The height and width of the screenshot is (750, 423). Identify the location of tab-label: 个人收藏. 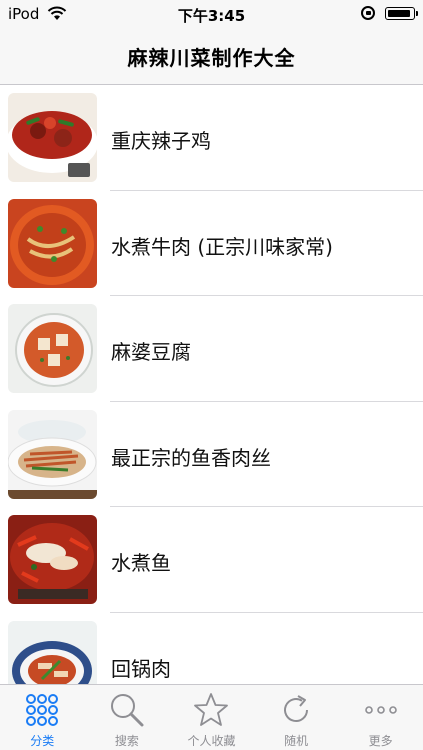
(211, 741).